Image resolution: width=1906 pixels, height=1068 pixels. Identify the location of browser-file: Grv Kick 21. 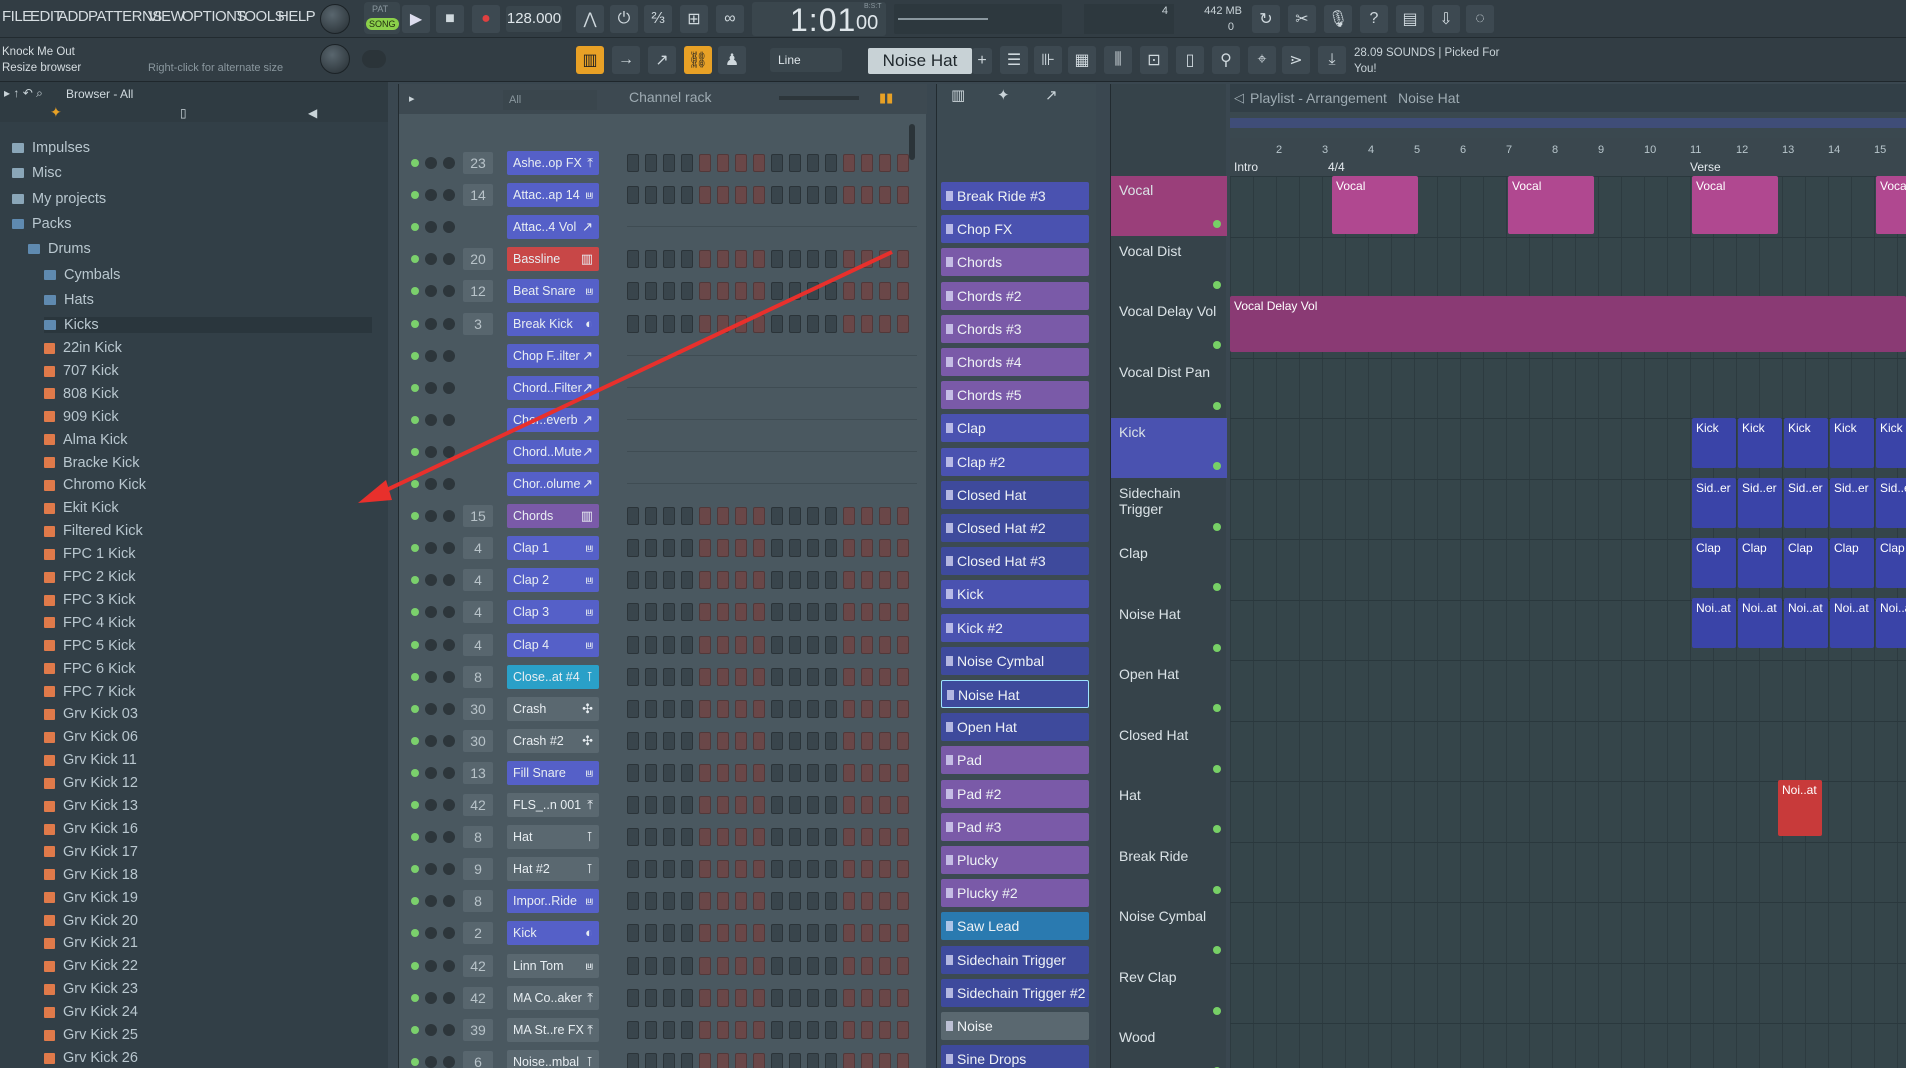
(91, 943).